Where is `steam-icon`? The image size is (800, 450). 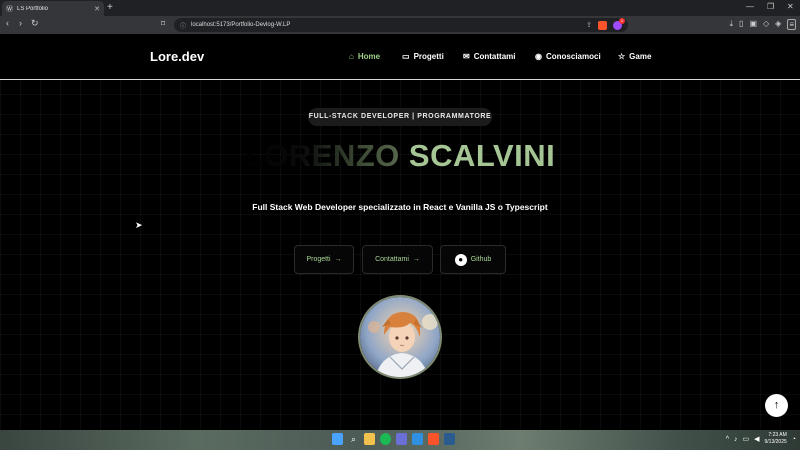 steam-icon is located at coordinates (449, 439).